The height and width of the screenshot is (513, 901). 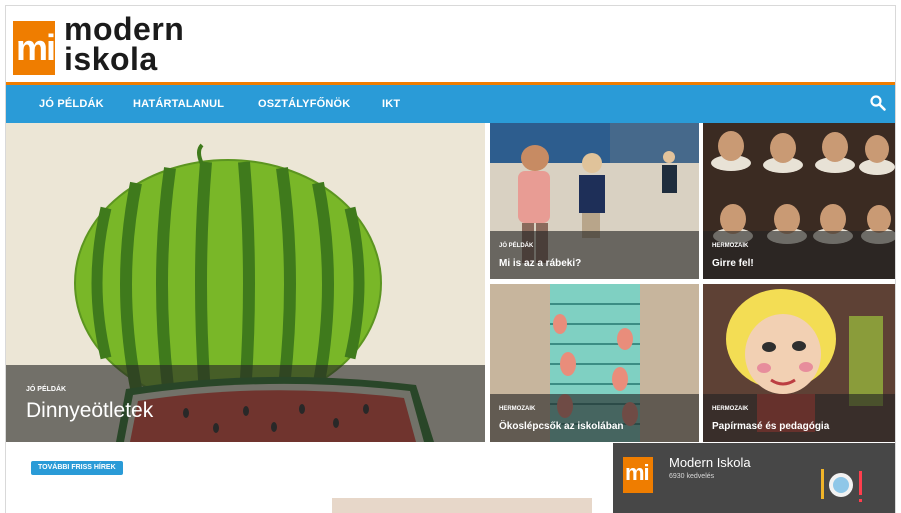 I want to click on tile-title: Girre fel!, so click(x=733, y=263).